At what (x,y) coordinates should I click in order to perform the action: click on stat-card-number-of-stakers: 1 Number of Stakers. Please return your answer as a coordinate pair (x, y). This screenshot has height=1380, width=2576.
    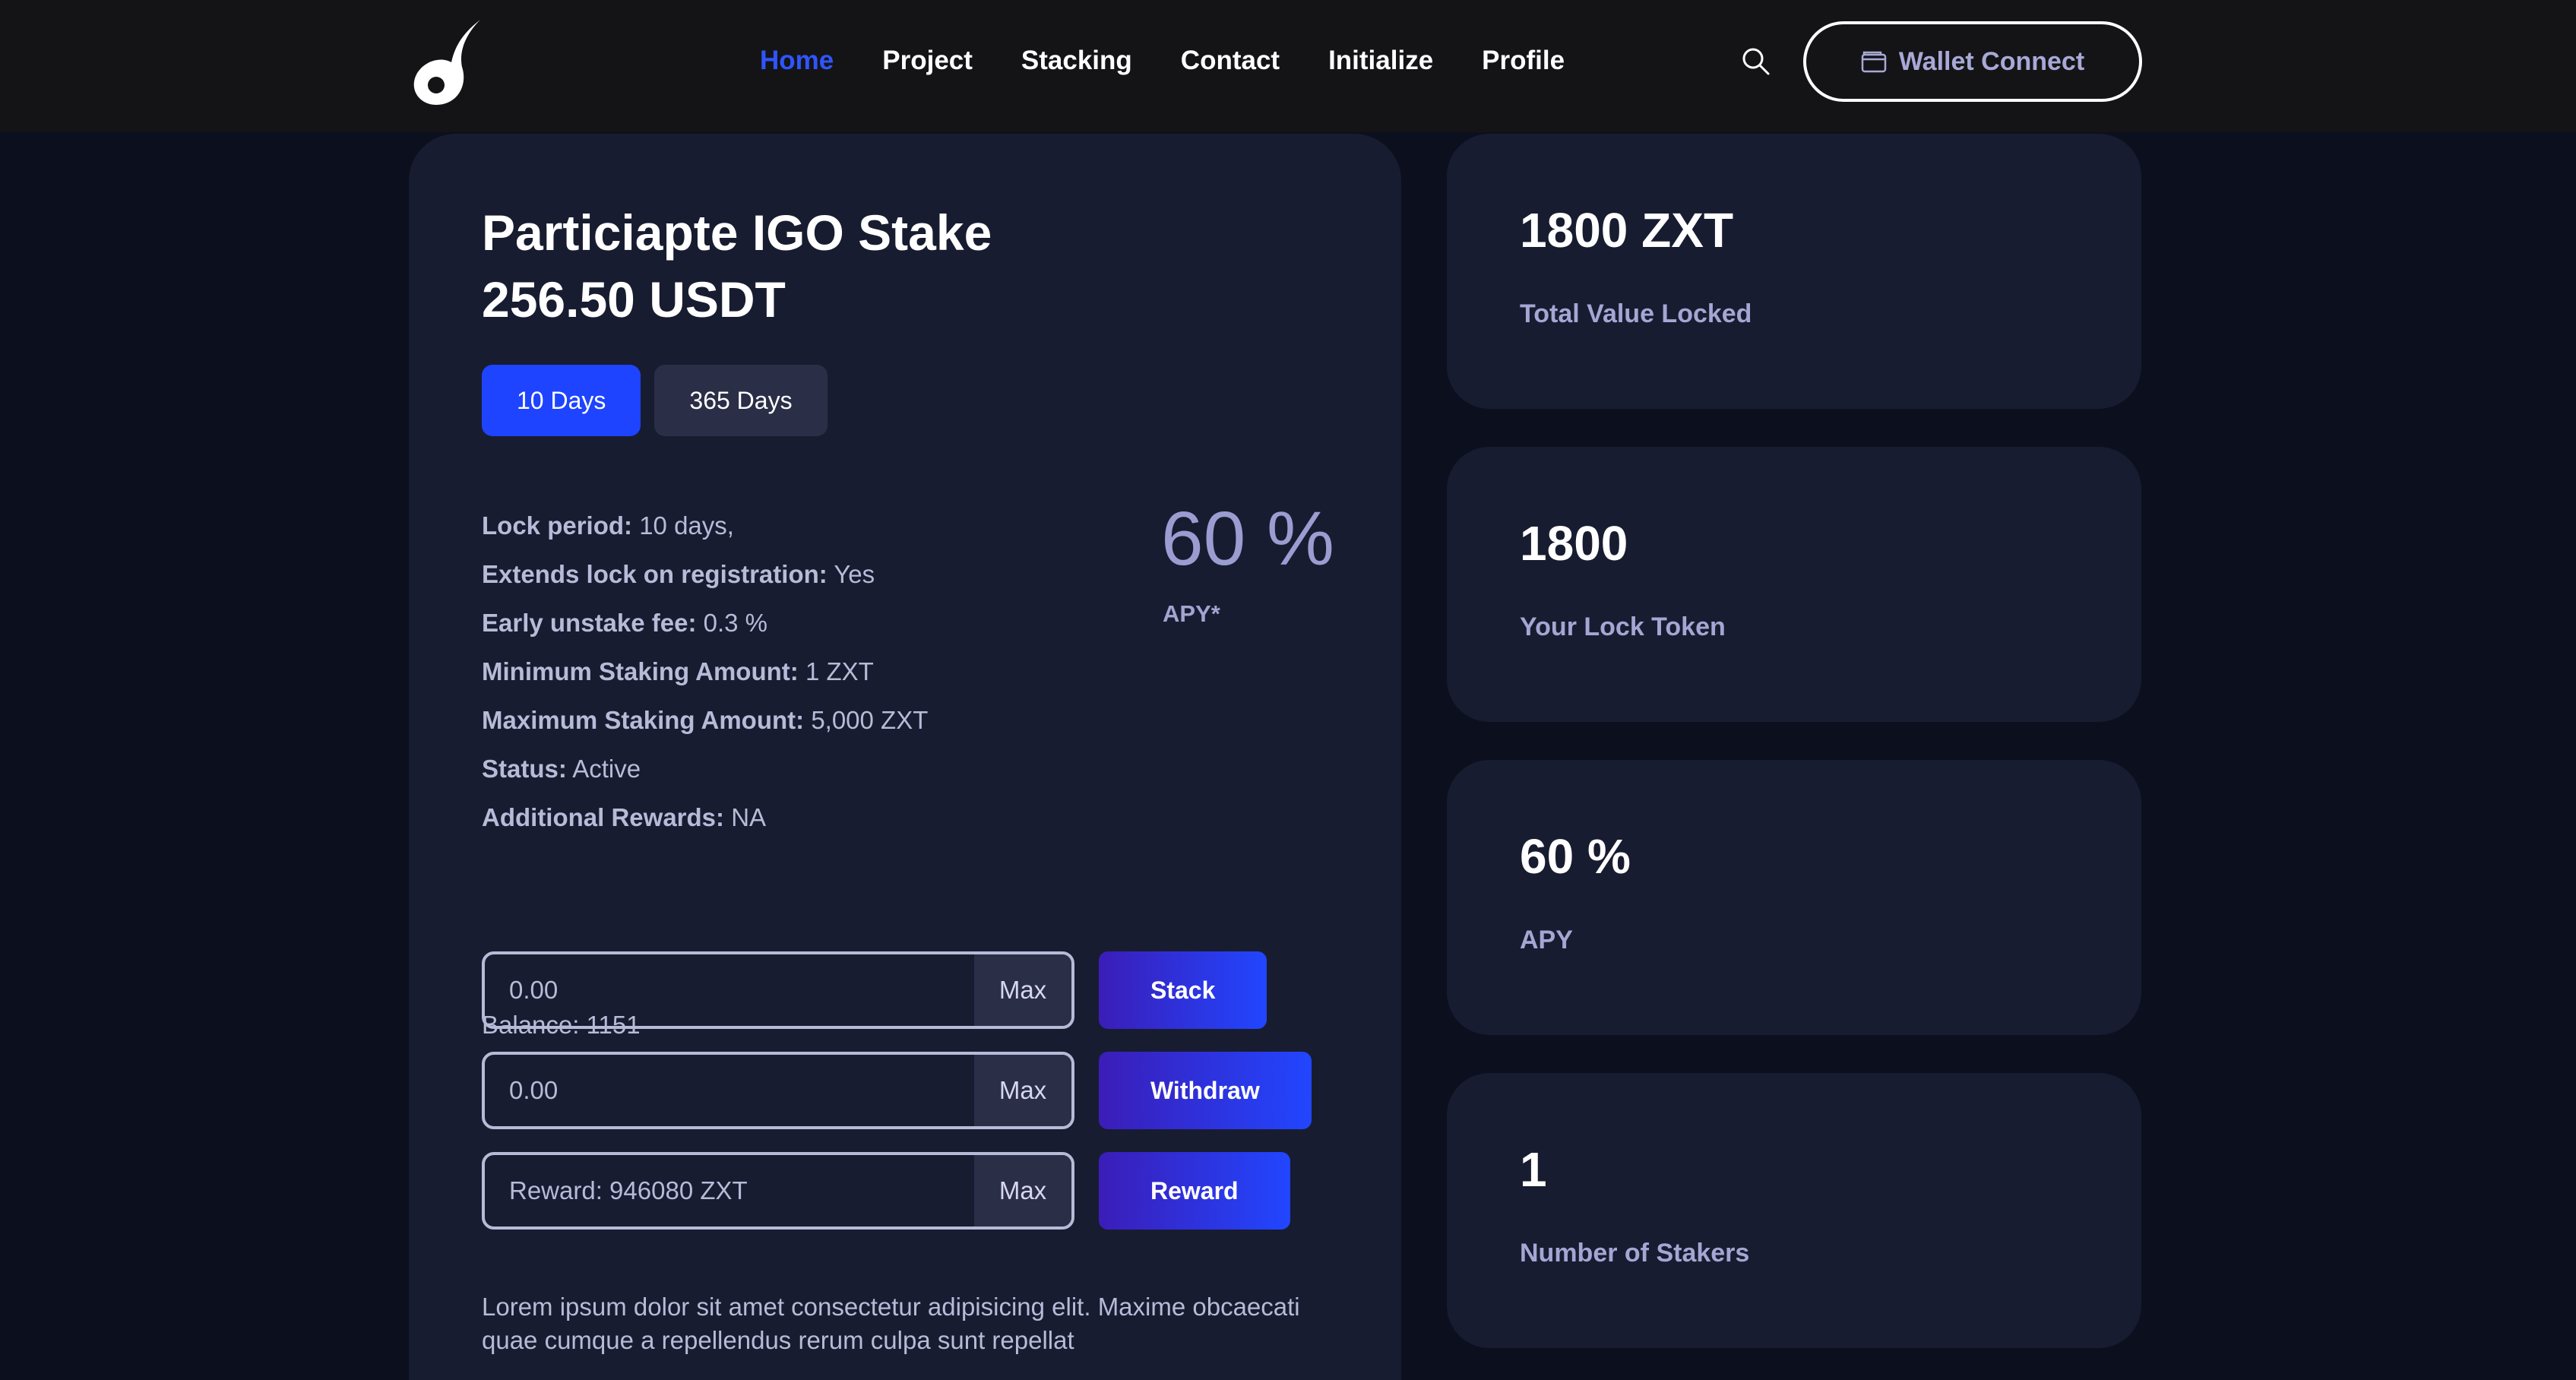
    Looking at the image, I should click on (1794, 1211).